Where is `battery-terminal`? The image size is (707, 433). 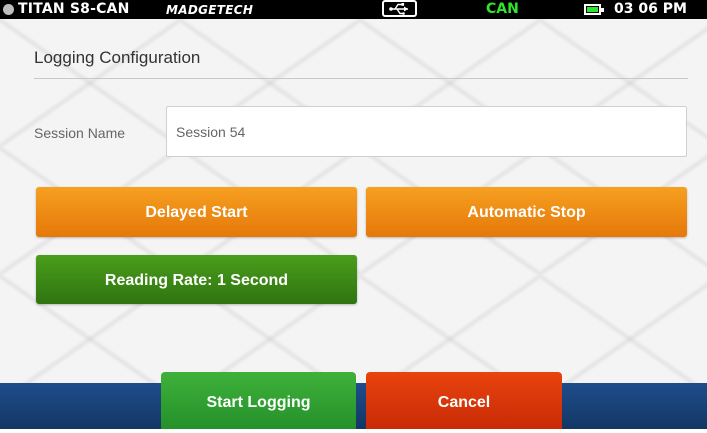 battery-terminal is located at coordinates (602, 10).